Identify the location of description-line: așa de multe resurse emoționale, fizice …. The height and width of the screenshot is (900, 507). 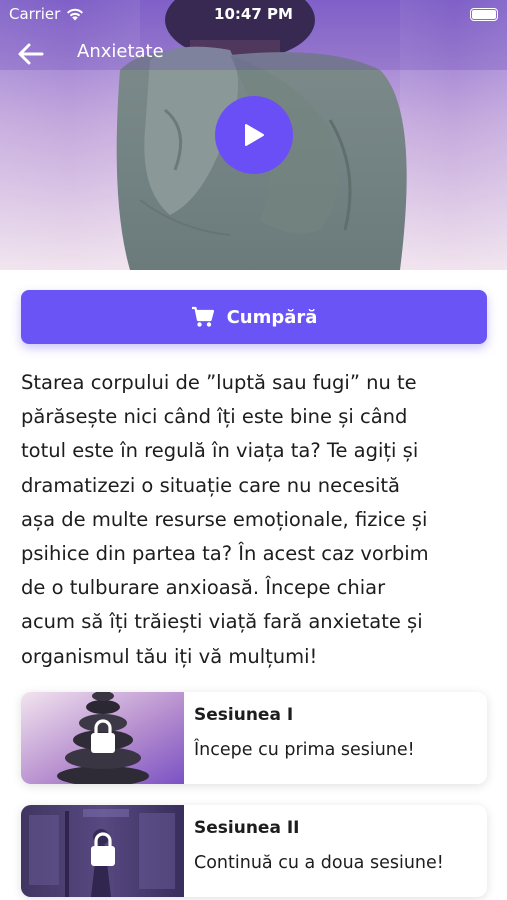
(224, 519).